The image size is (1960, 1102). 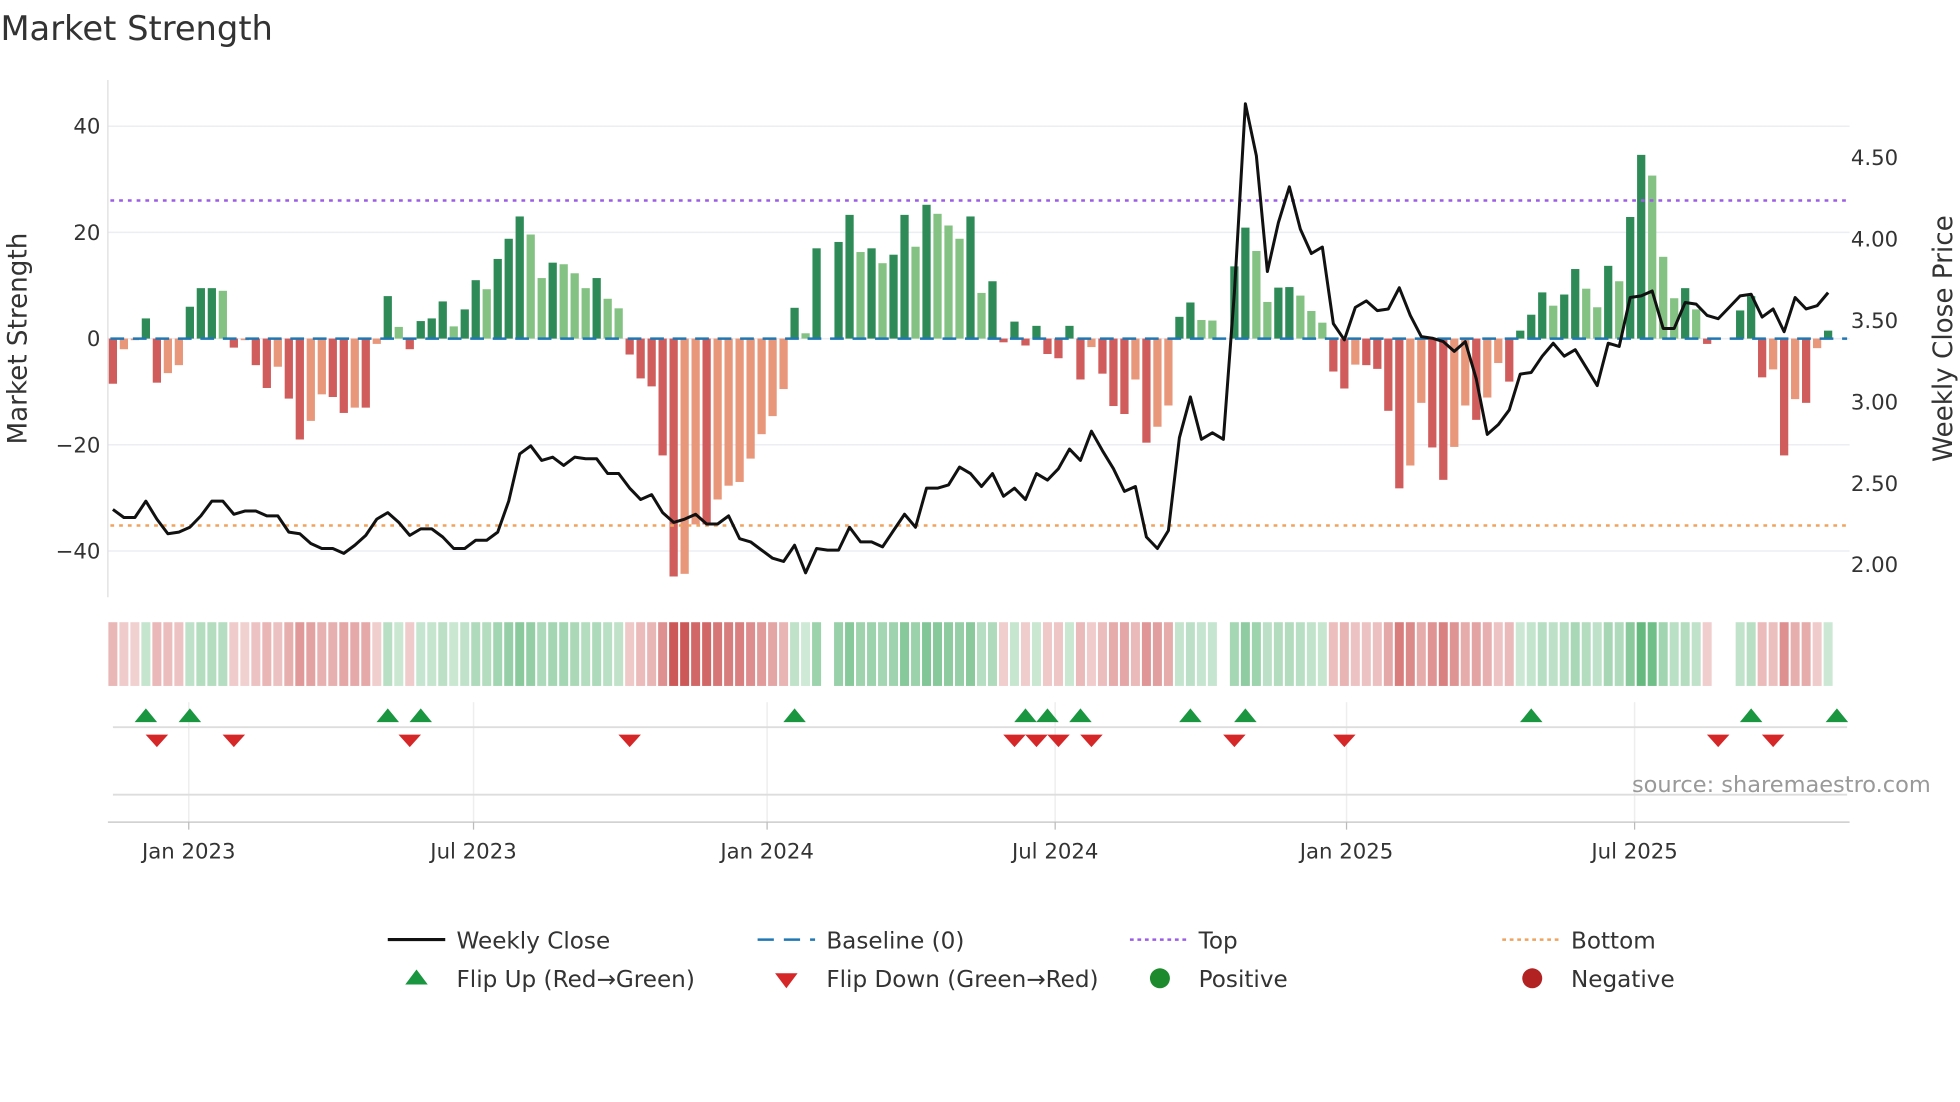 What do you see at coordinates (1623, 980) in the screenshot?
I see `legend-label: Negative` at bounding box center [1623, 980].